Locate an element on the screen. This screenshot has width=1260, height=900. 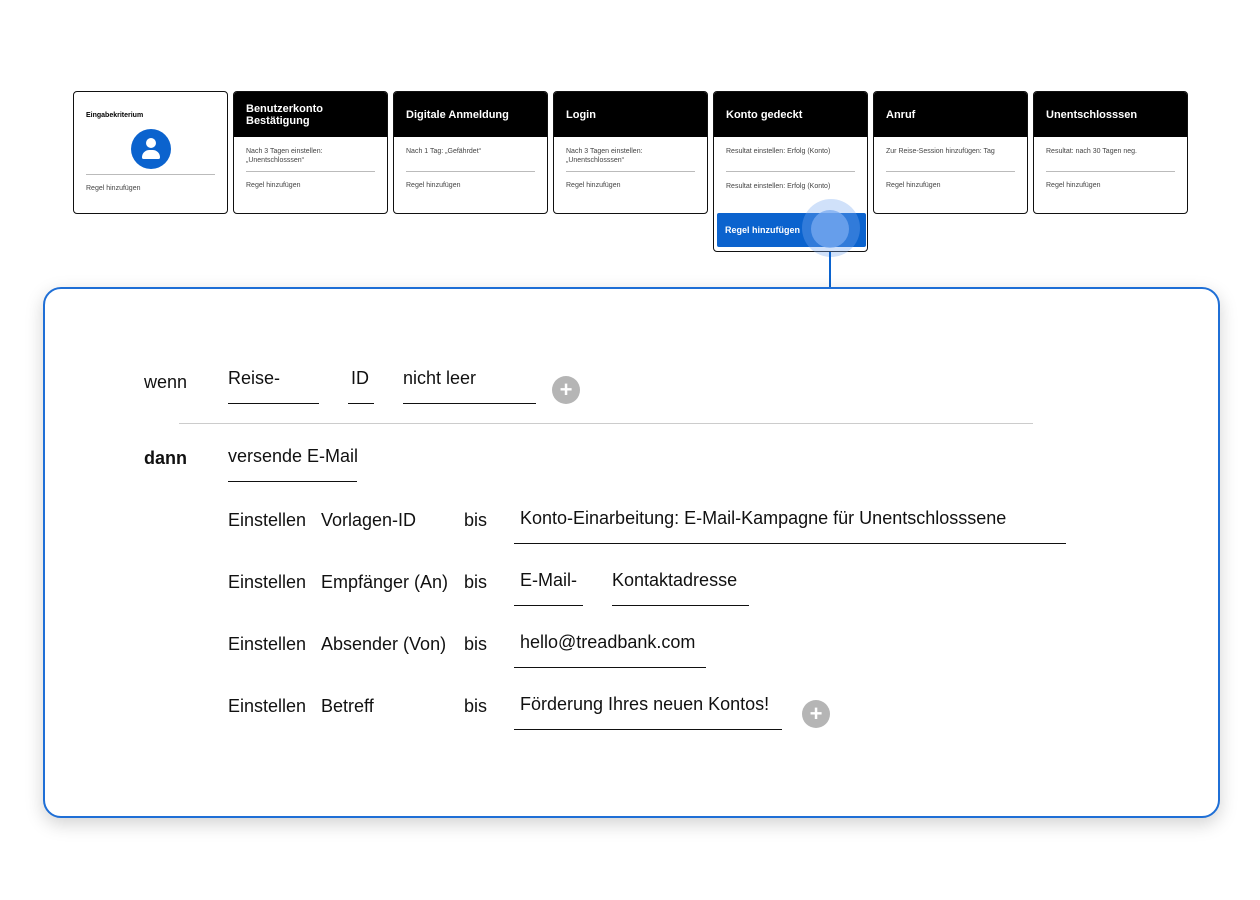
action-field: versende E-Mail is located at coordinates (293, 464).